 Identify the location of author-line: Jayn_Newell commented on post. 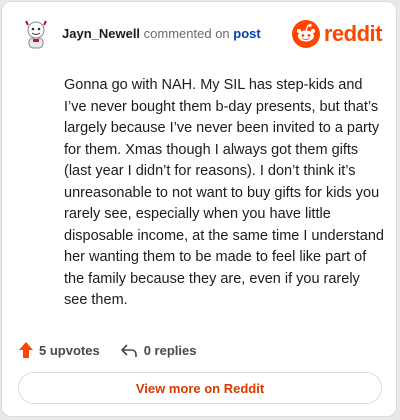
(161, 33).